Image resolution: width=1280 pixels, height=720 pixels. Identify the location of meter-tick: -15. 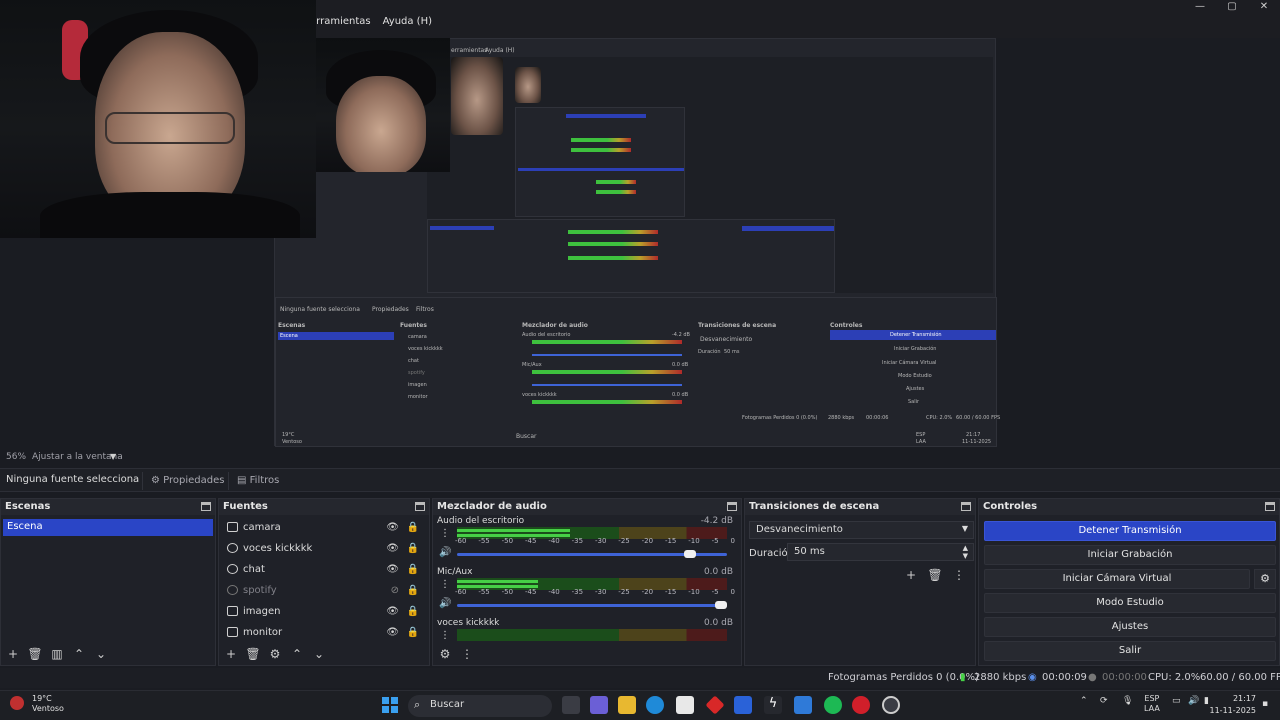
(670, 592).